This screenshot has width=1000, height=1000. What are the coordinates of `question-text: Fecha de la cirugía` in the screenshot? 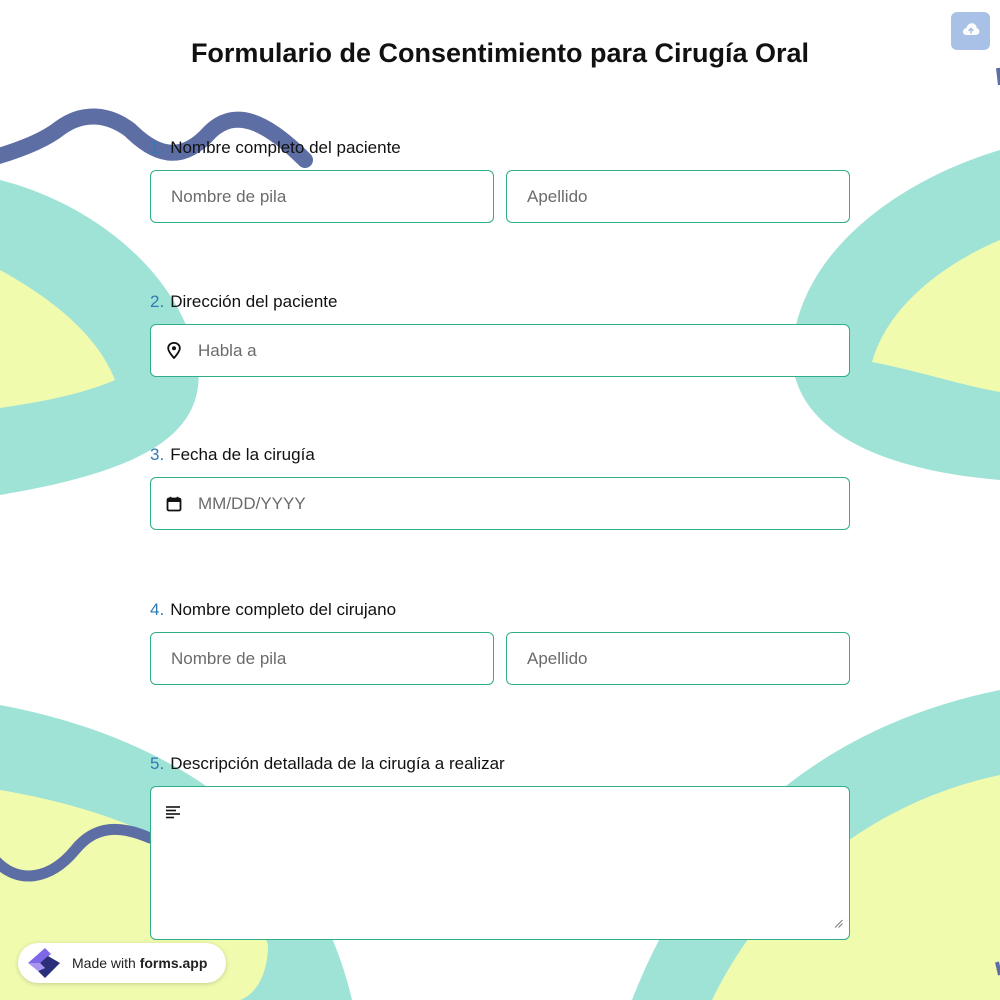 It's located at (242, 454).